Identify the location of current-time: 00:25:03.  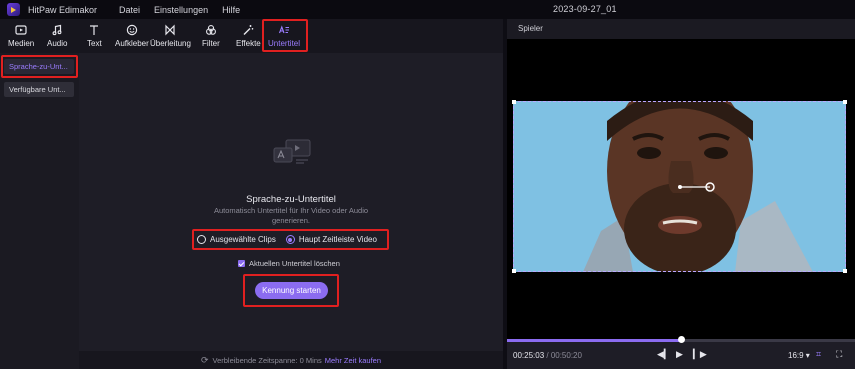
(529, 355).